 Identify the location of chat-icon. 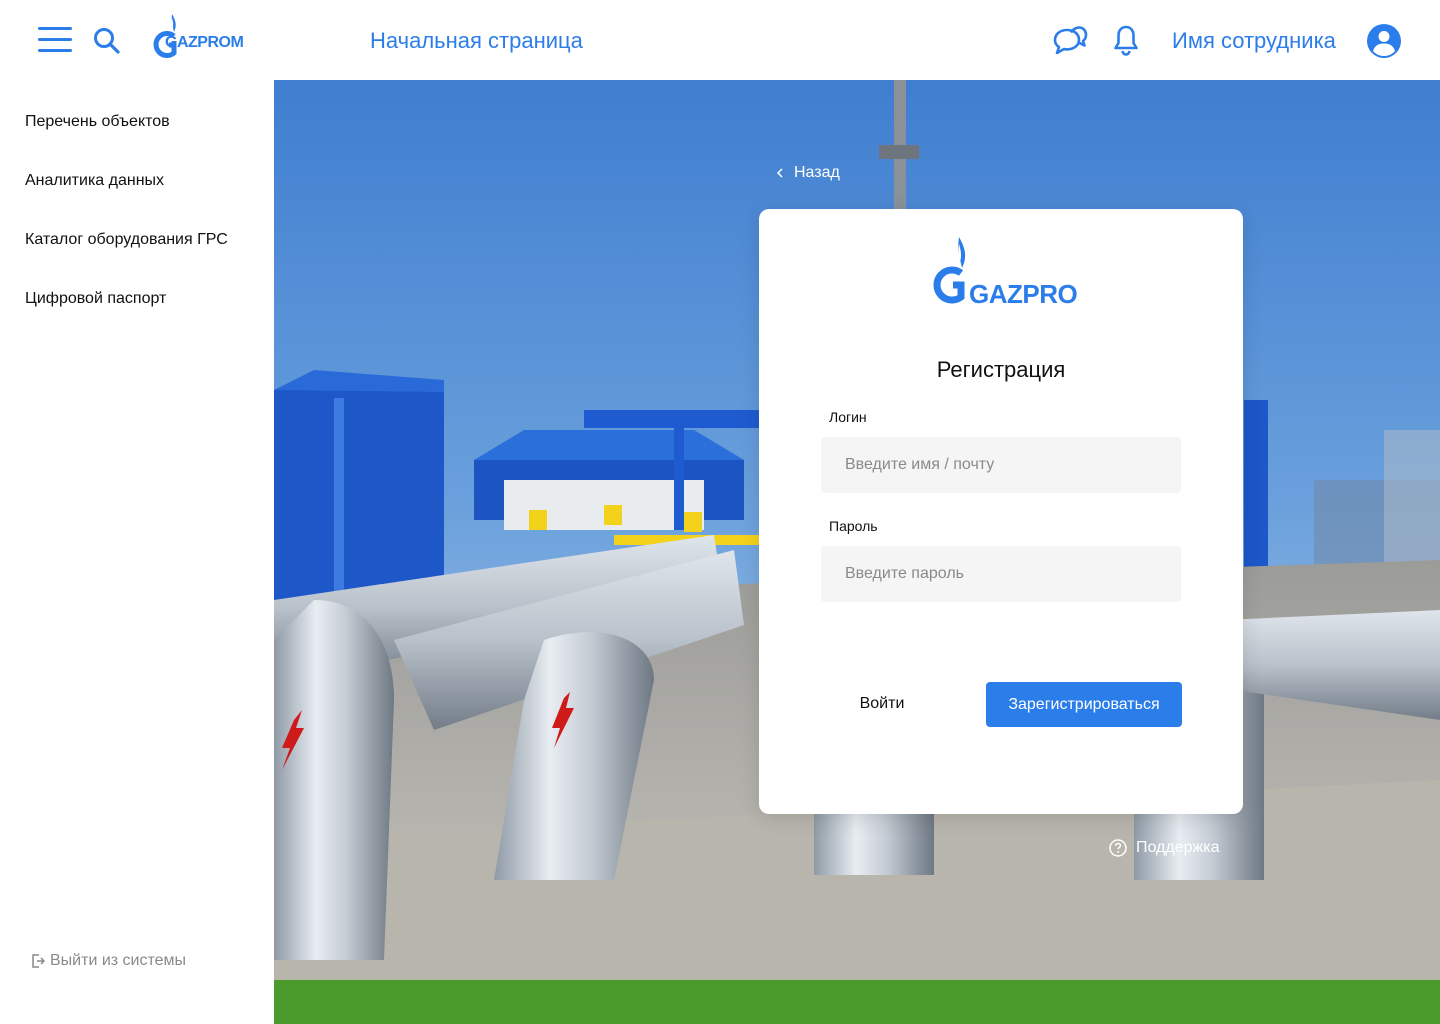
(1070, 41).